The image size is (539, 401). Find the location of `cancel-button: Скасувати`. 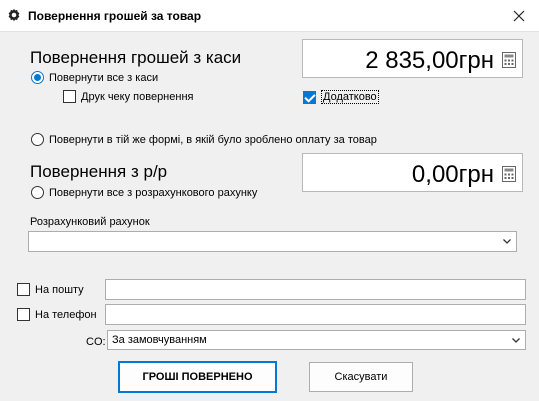

cancel-button: Скасувати is located at coordinates (361, 377).